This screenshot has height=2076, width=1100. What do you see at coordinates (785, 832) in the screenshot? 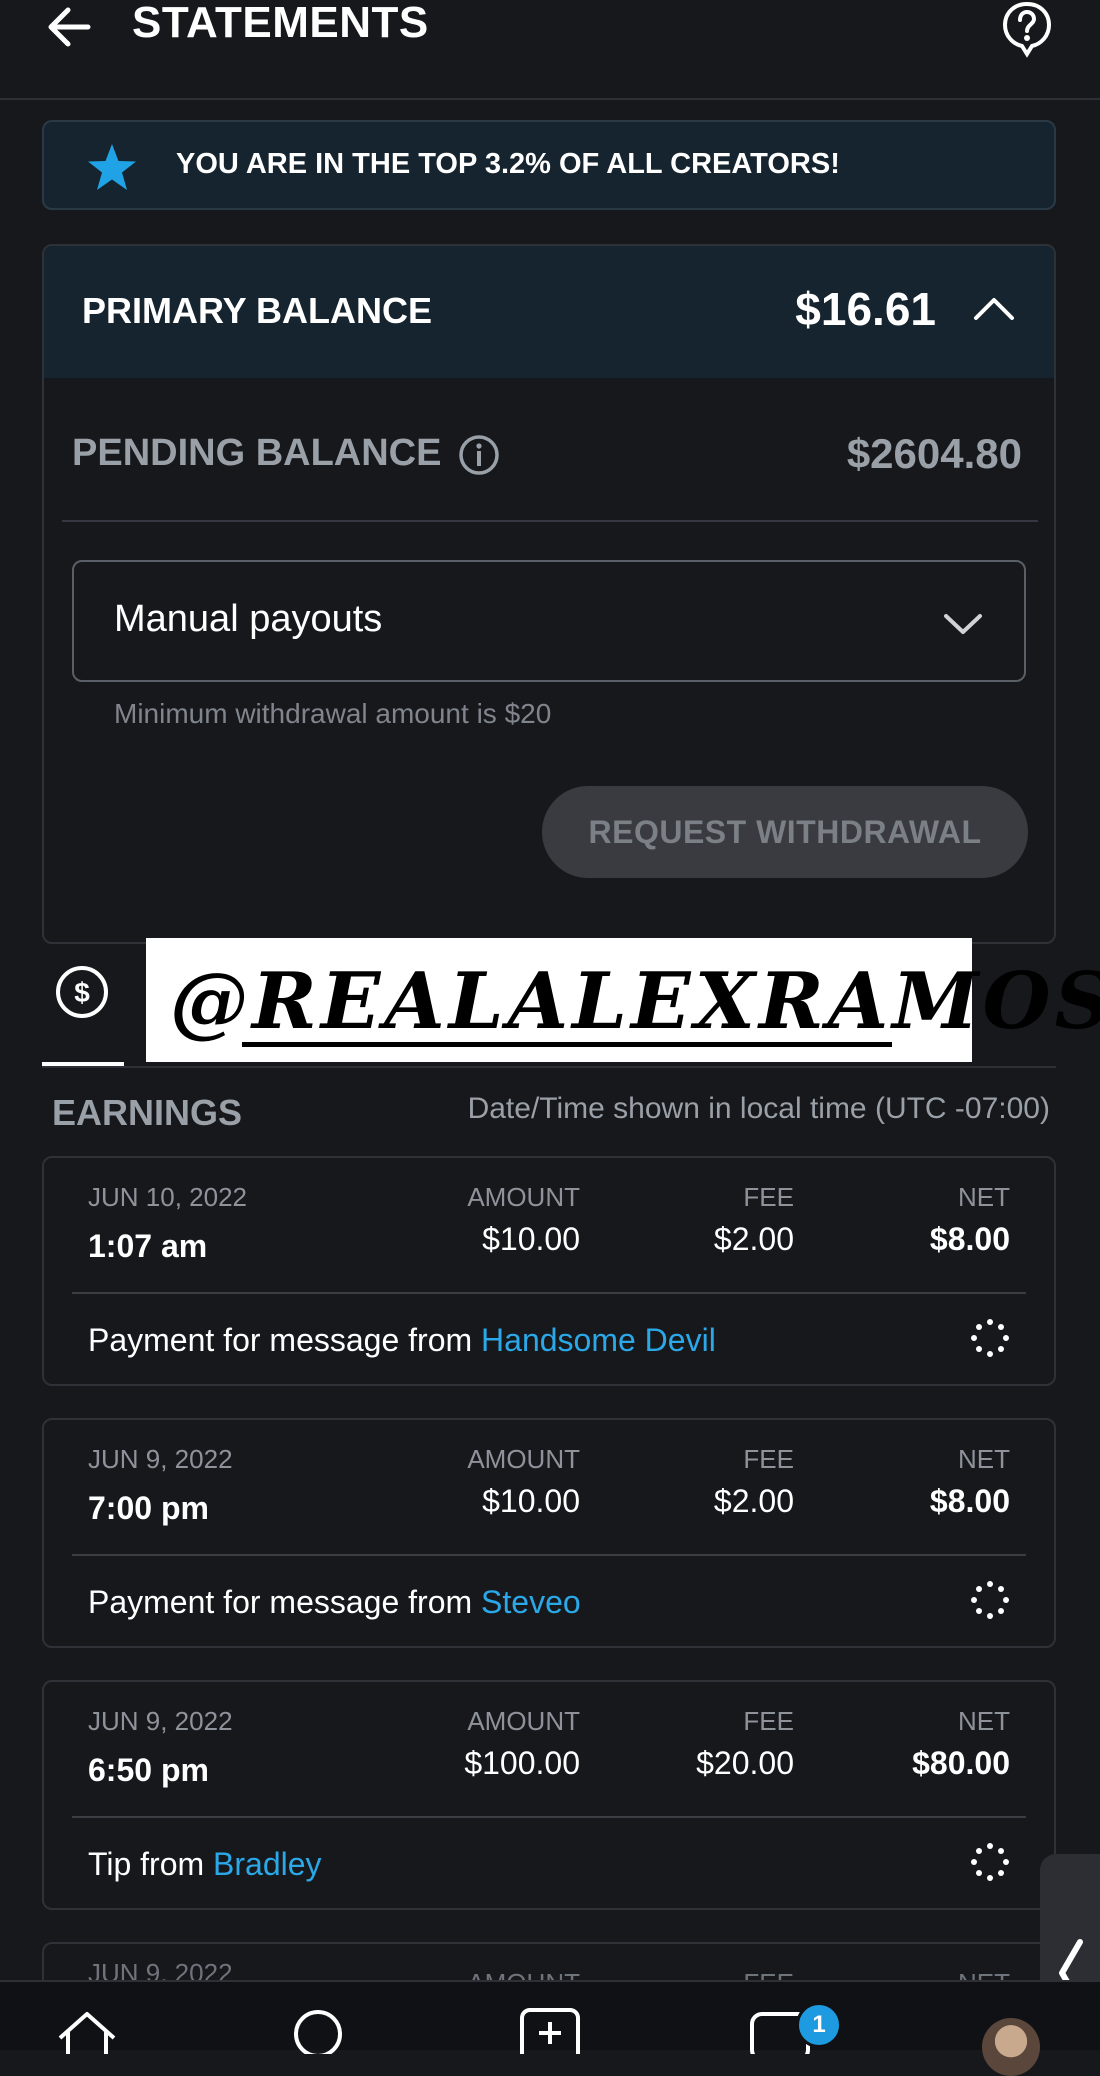
I see `request-withdrawal-button: REQUEST WITHDRAWAL` at bounding box center [785, 832].